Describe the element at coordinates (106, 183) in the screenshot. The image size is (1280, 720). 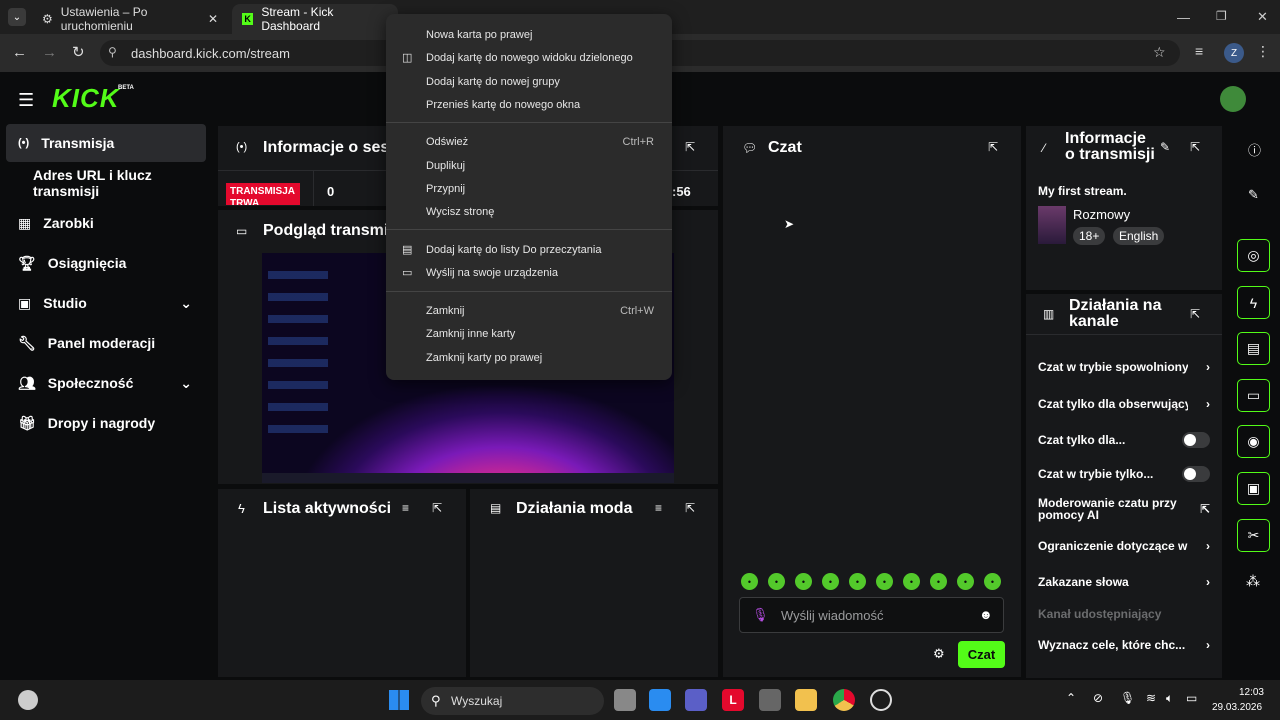
I see `nav-item-stream-url-key: Adres URL i klucz transmisji` at that location.